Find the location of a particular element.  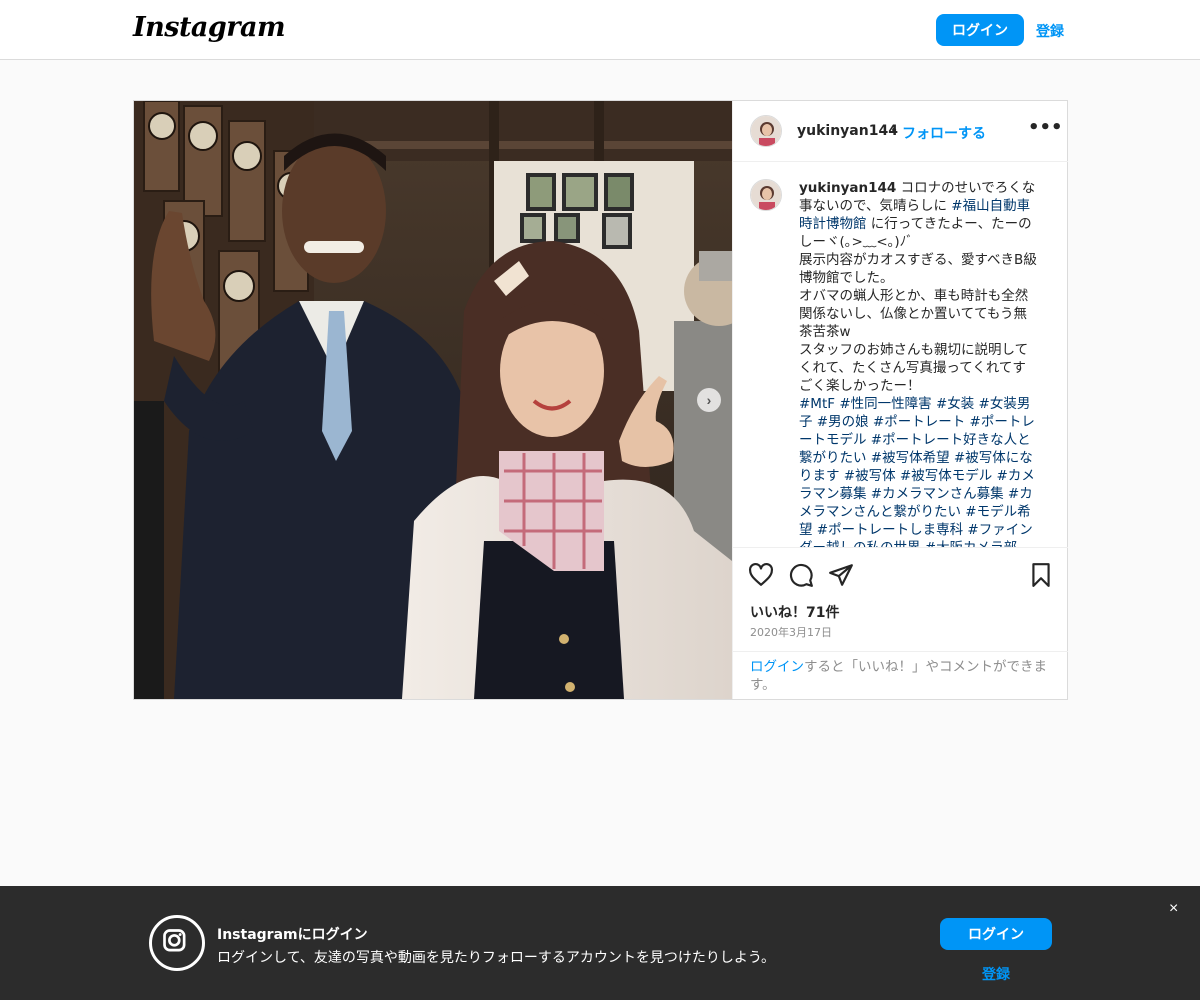

caption-username: yukinyan144 is located at coordinates (847, 188).